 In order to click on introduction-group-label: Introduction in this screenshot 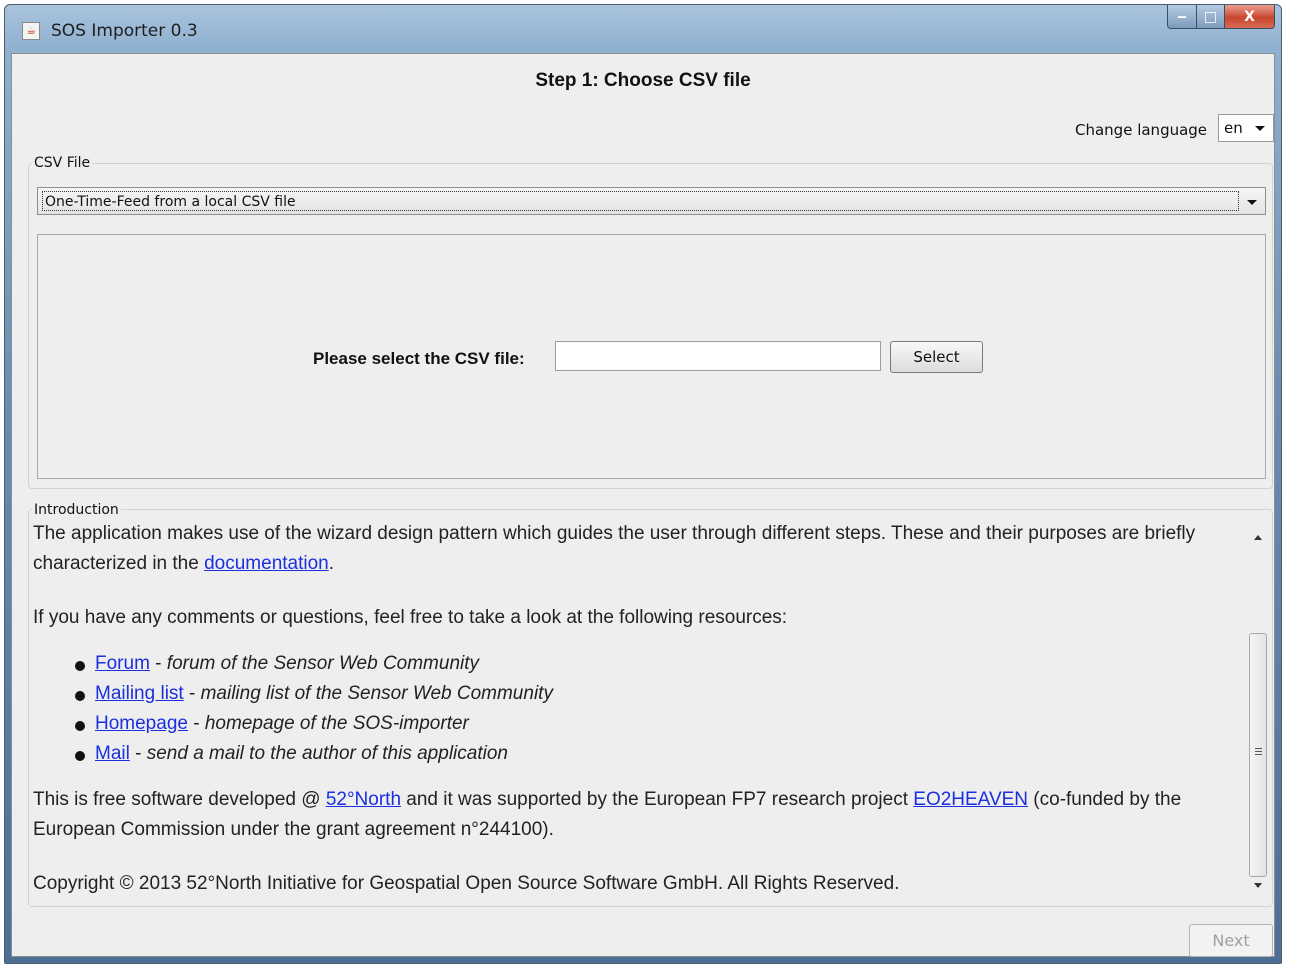, I will do `click(76, 510)`.